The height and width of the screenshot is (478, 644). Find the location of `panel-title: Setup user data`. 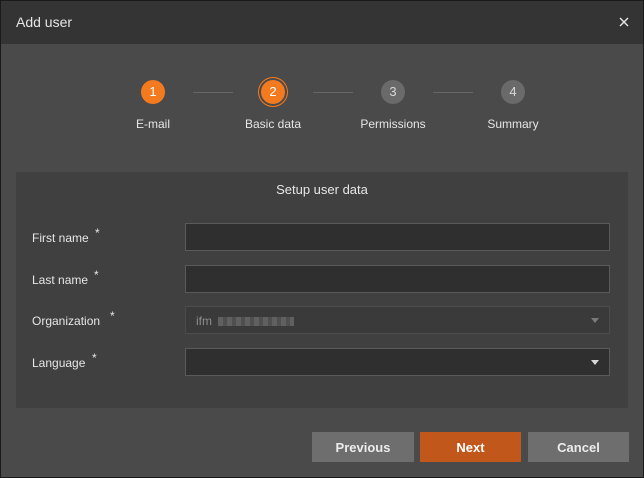

panel-title: Setup user data is located at coordinates (322, 189).